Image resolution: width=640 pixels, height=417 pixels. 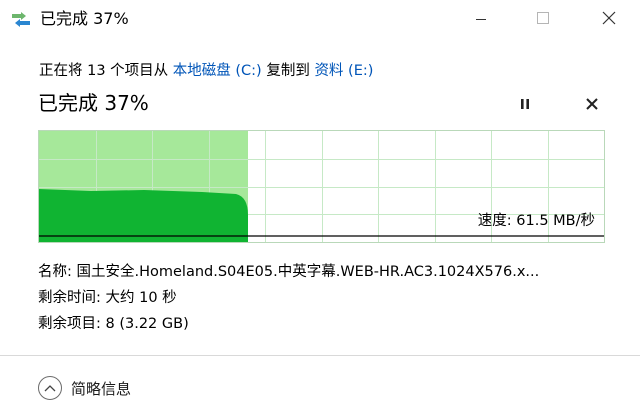 I want to click on fewer-details-toggle: 简略信息, so click(x=84, y=388).